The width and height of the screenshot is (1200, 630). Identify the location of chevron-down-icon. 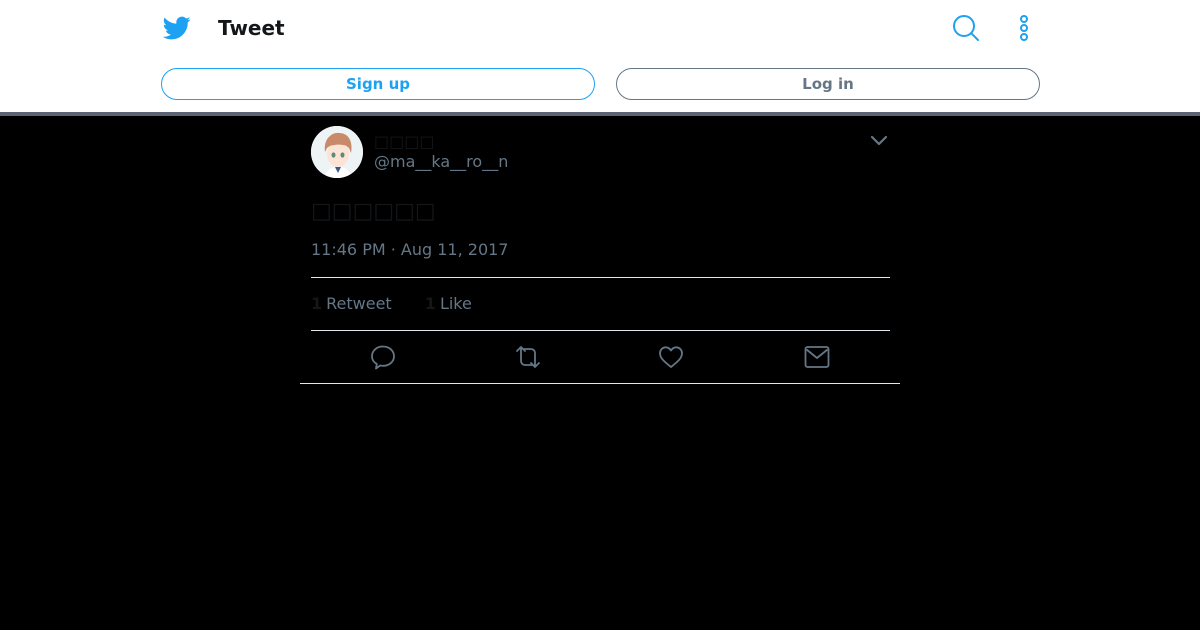
(879, 140).